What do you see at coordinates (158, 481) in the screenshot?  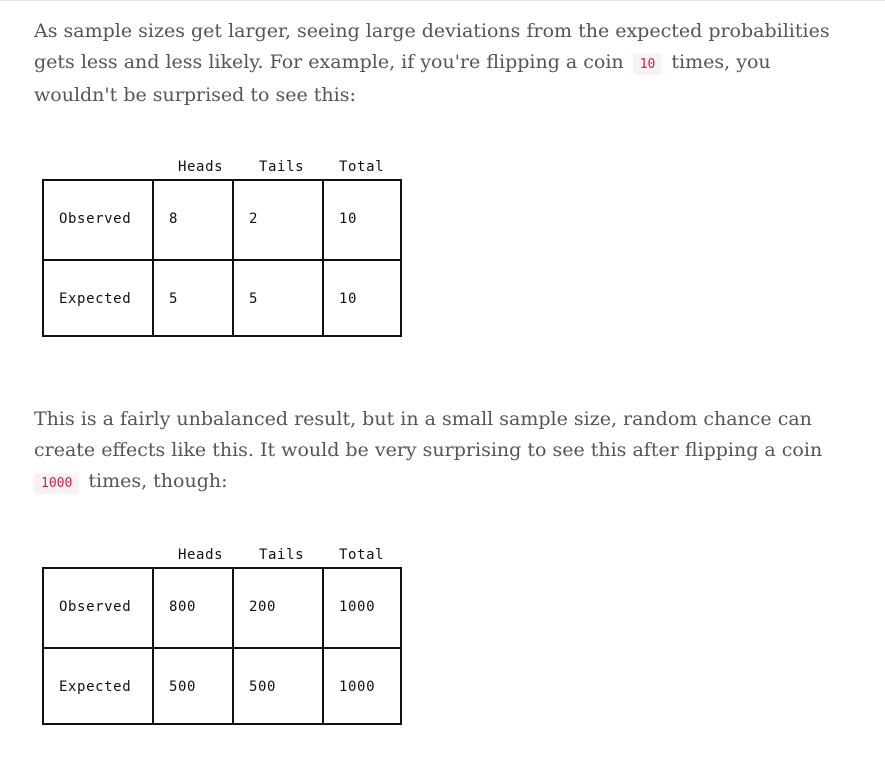 I see `followup-line-3-tail: times, though:` at bounding box center [158, 481].